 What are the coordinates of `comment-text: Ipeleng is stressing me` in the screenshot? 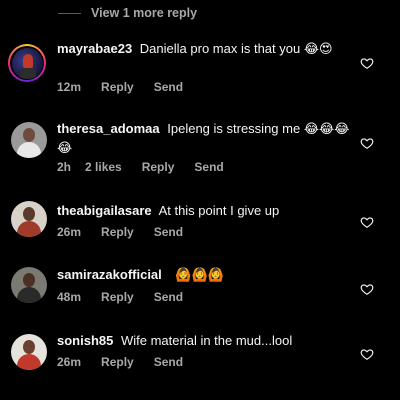 It's located at (234, 128).